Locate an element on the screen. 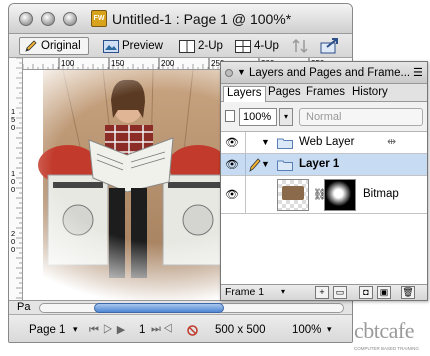  fireworks-app-icon: FW is located at coordinates (99, 18).